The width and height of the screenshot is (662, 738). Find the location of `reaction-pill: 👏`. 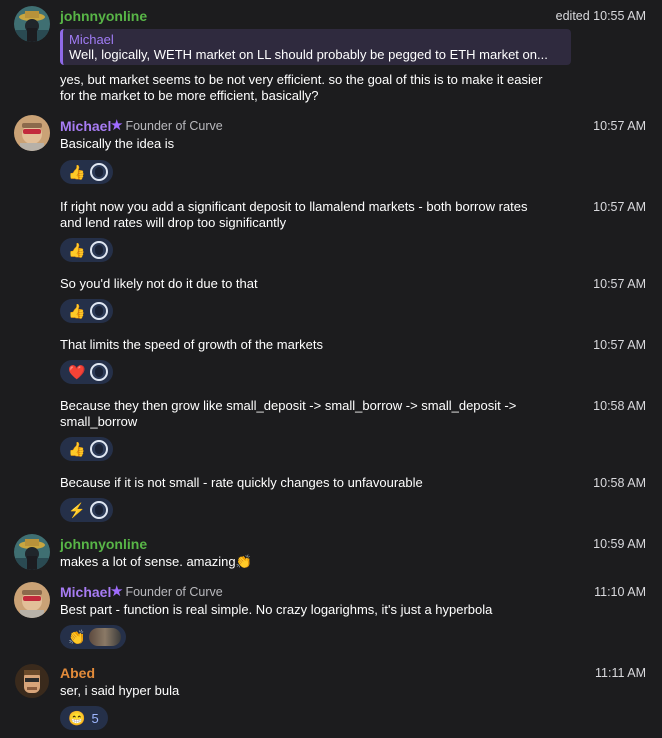

reaction-pill: 👏 is located at coordinates (93, 637).